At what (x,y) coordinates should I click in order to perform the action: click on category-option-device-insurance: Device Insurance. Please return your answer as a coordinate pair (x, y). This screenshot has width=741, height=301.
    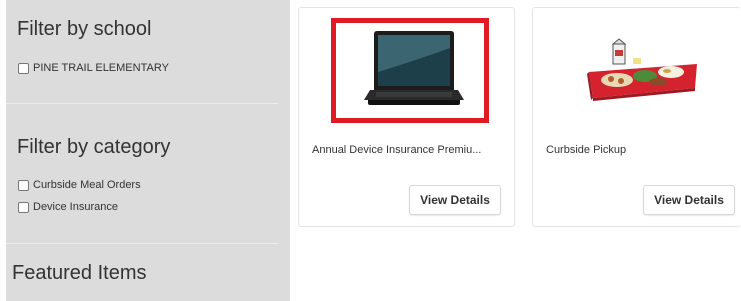
    Looking at the image, I should click on (68, 207).